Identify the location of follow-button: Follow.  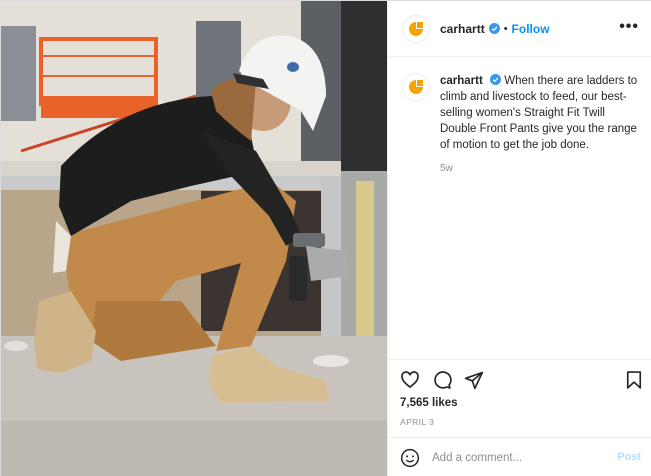
(531, 29).